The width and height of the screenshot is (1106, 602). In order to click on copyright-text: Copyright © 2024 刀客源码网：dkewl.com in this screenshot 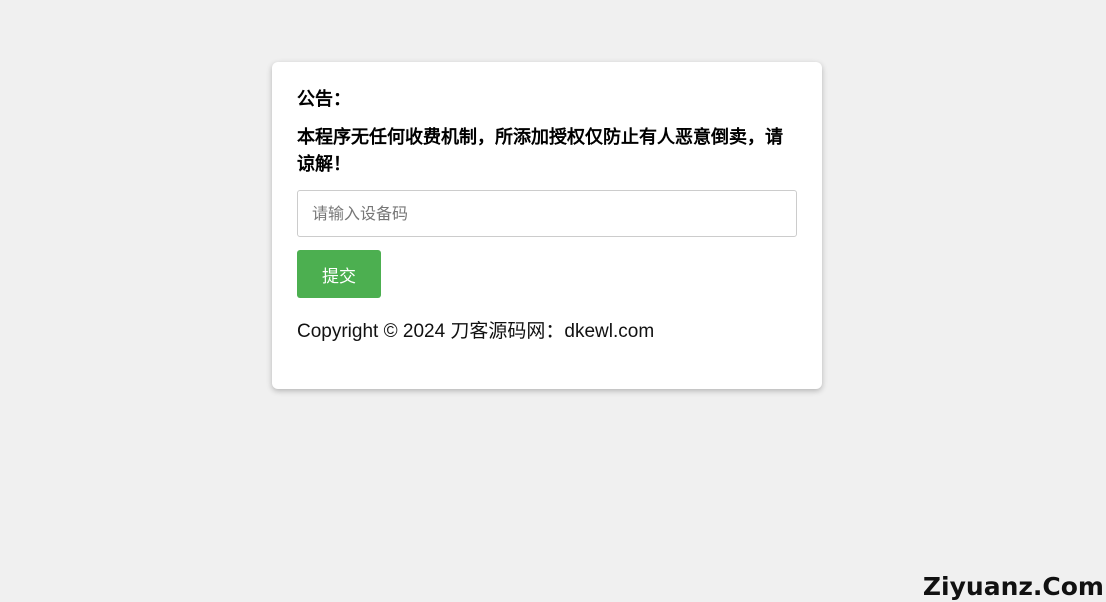, I will do `click(476, 331)`.